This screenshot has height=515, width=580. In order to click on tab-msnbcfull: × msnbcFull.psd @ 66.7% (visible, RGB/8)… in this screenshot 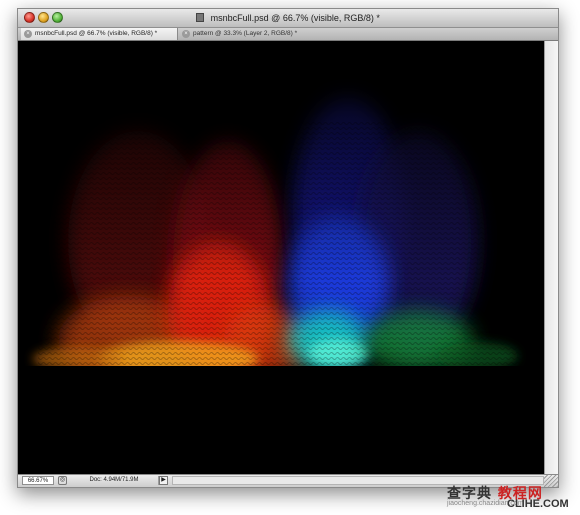, I will do `click(99, 34)`.